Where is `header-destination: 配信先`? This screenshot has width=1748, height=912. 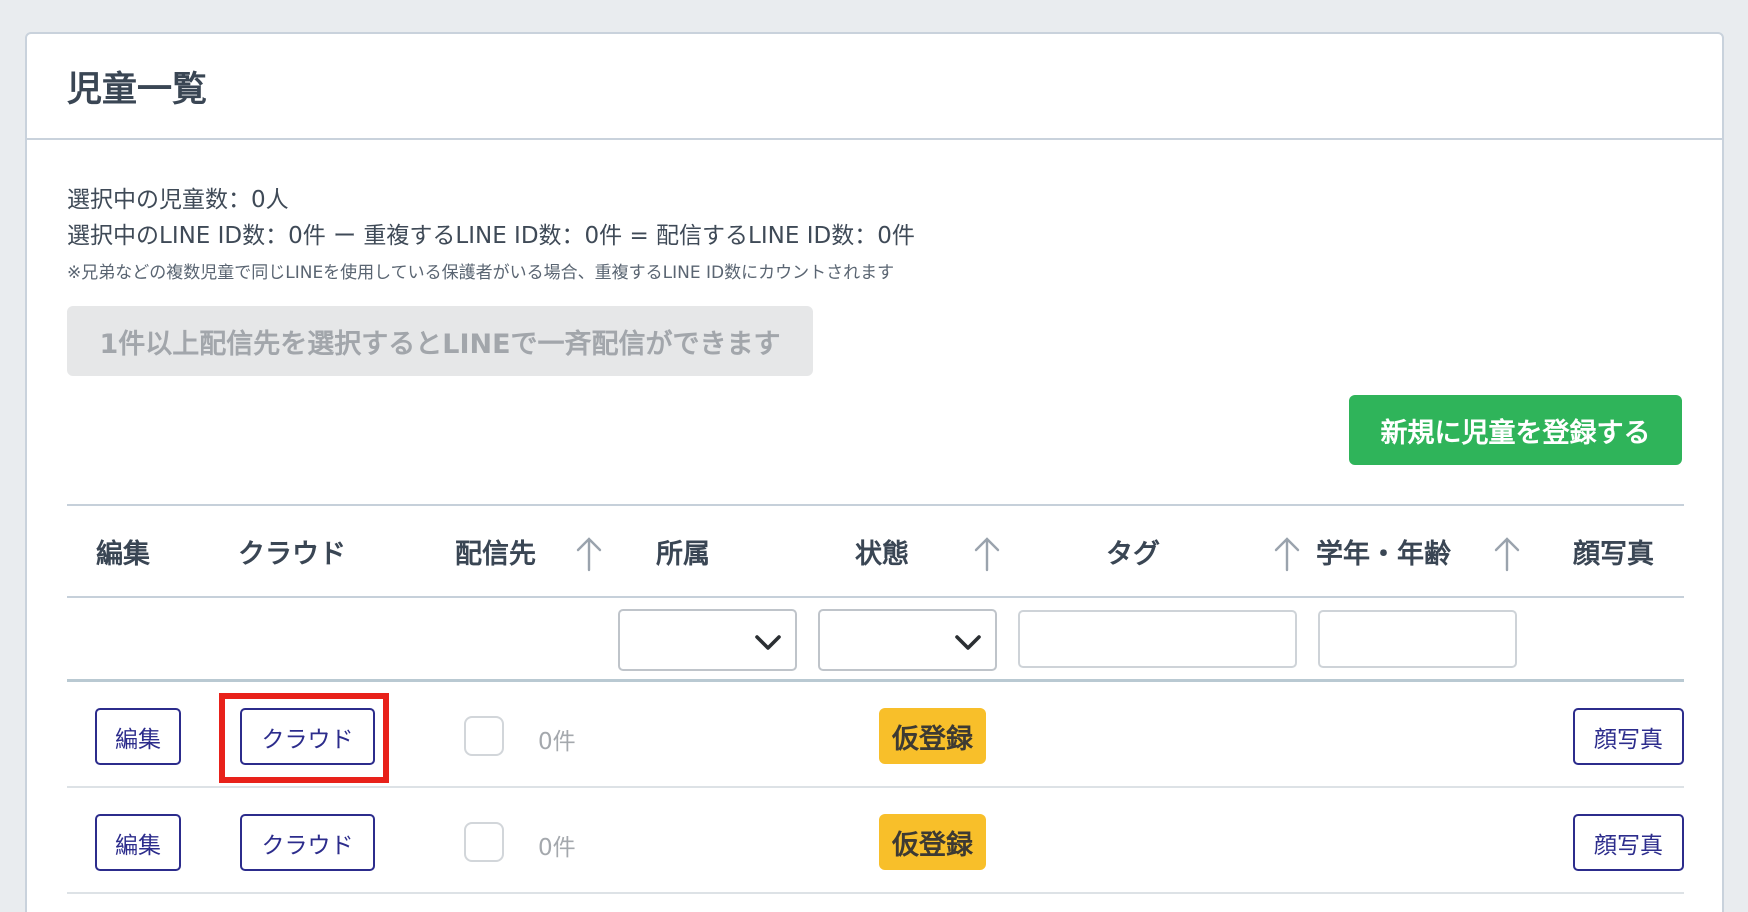 header-destination: 配信先 is located at coordinates (495, 551).